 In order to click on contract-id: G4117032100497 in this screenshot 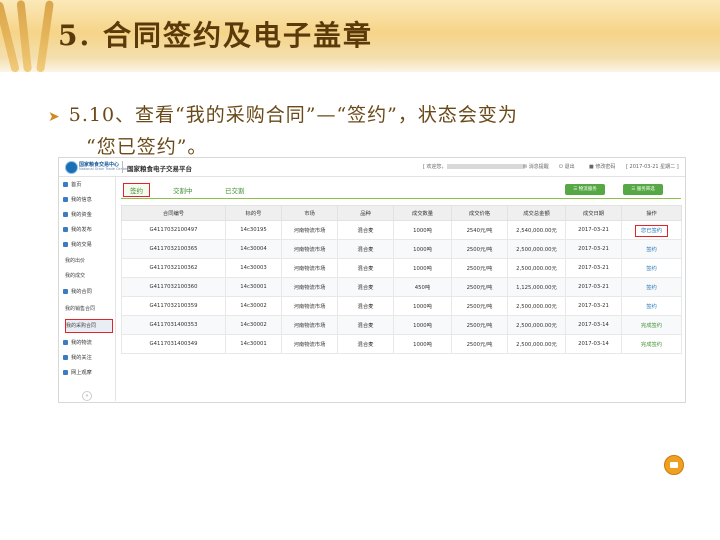, I will do `click(173, 230)`.